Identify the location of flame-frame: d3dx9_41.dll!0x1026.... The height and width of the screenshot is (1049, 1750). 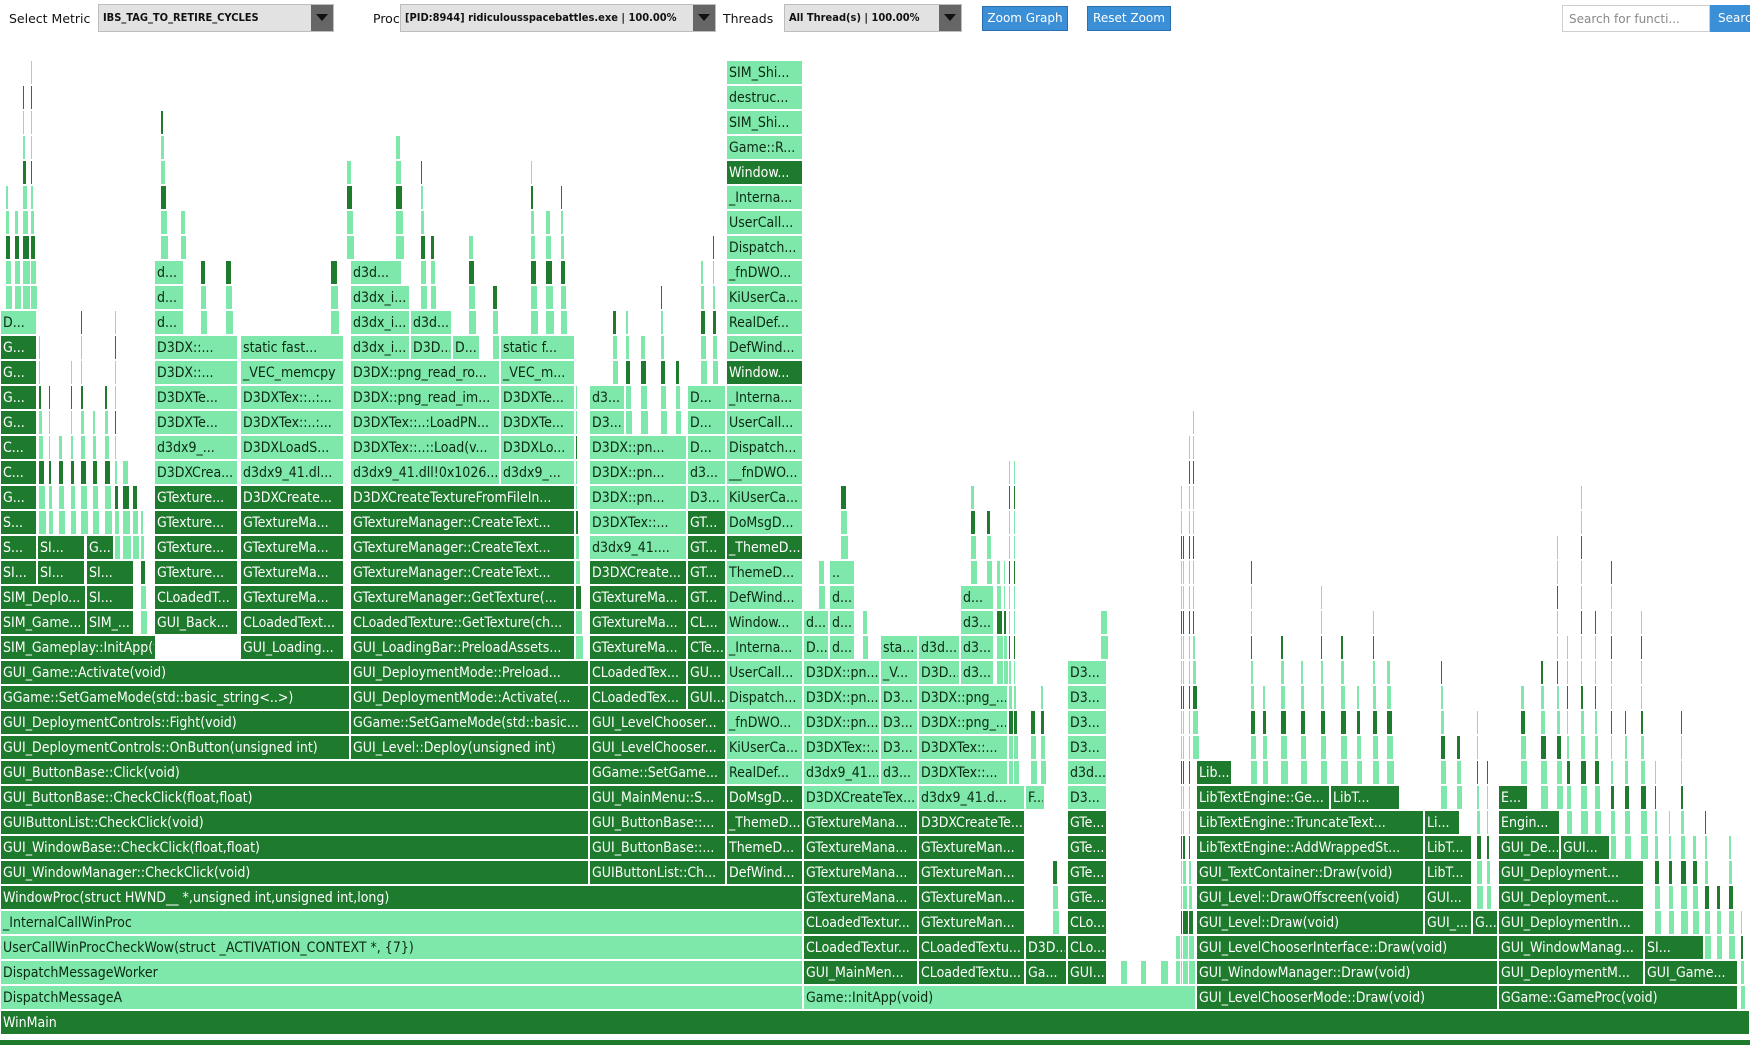
(425, 472).